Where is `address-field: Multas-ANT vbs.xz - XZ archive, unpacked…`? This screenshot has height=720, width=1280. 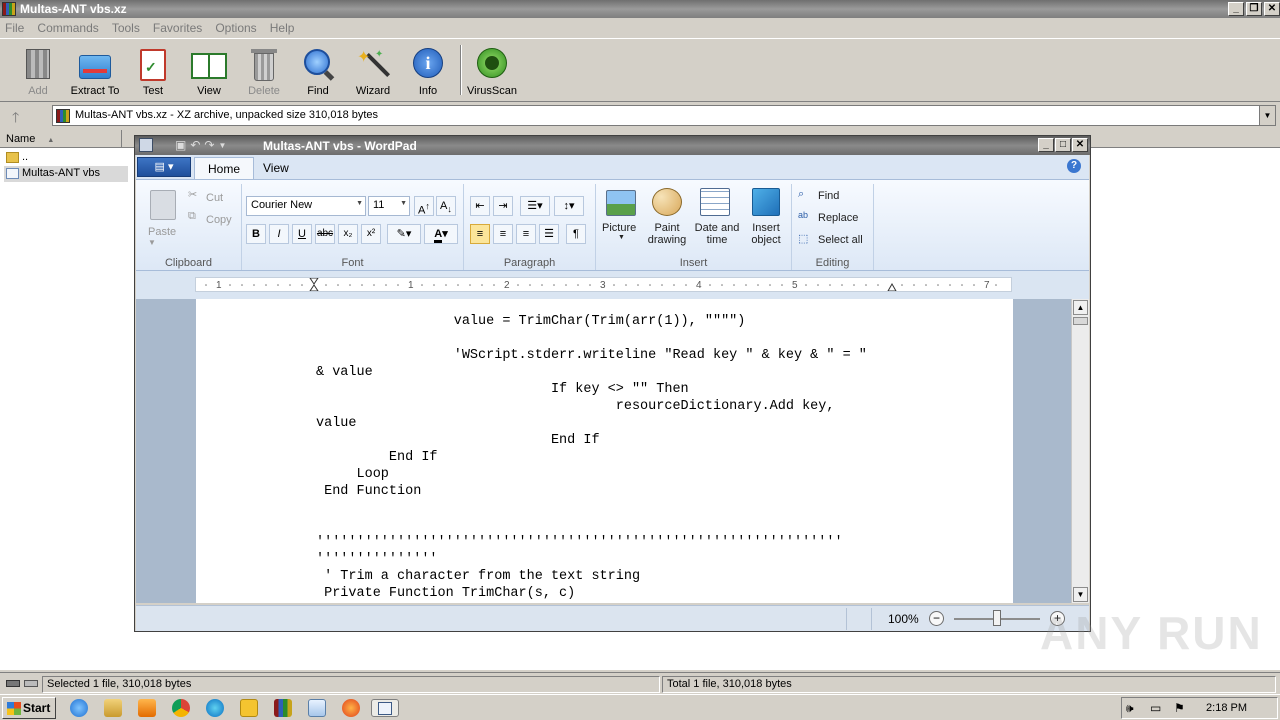
address-field: Multas-ANT vbs.xz - XZ archive, unpacked… is located at coordinates (664, 115).